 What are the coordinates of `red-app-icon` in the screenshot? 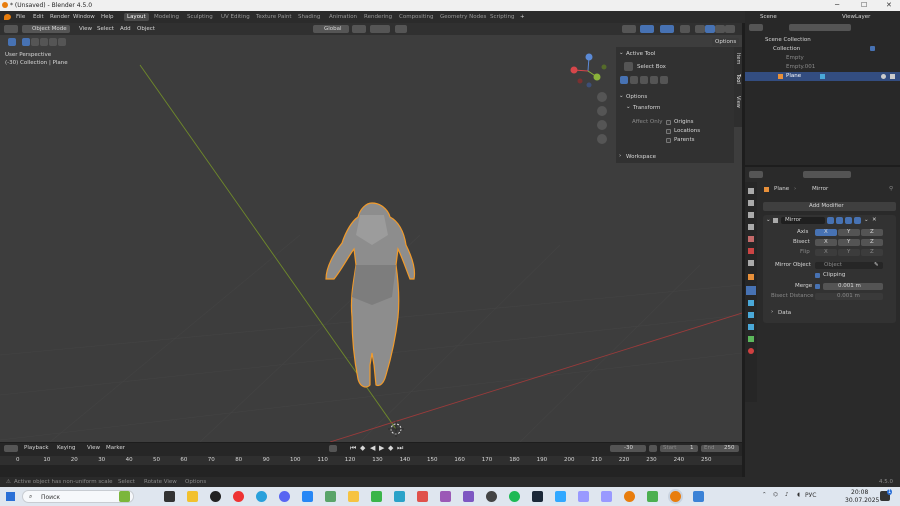 It's located at (422, 496).